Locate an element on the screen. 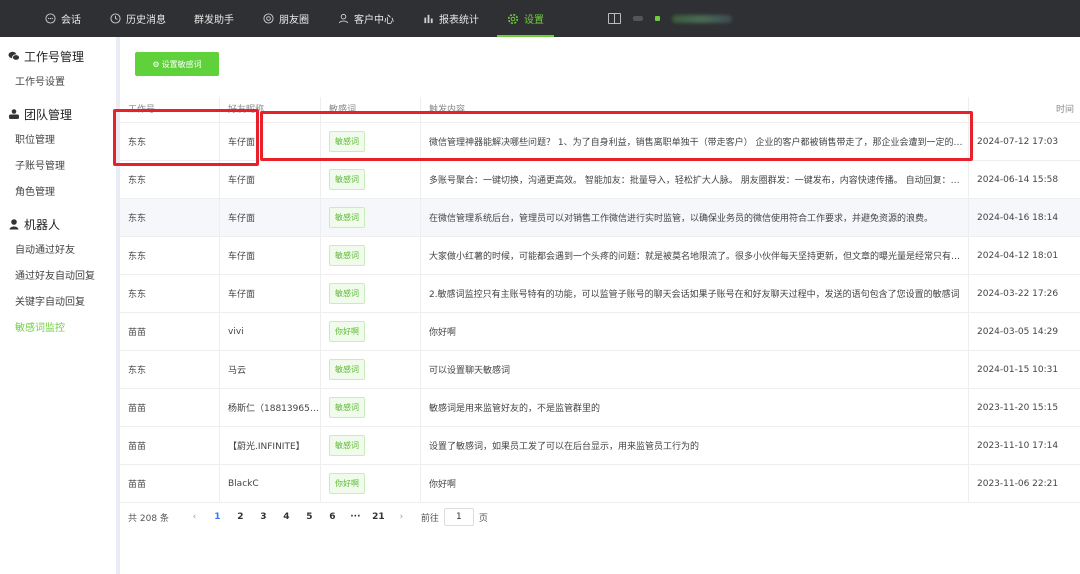 The image size is (1080, 574). table-cell-1: vivi is located at coordinates (270, 331).